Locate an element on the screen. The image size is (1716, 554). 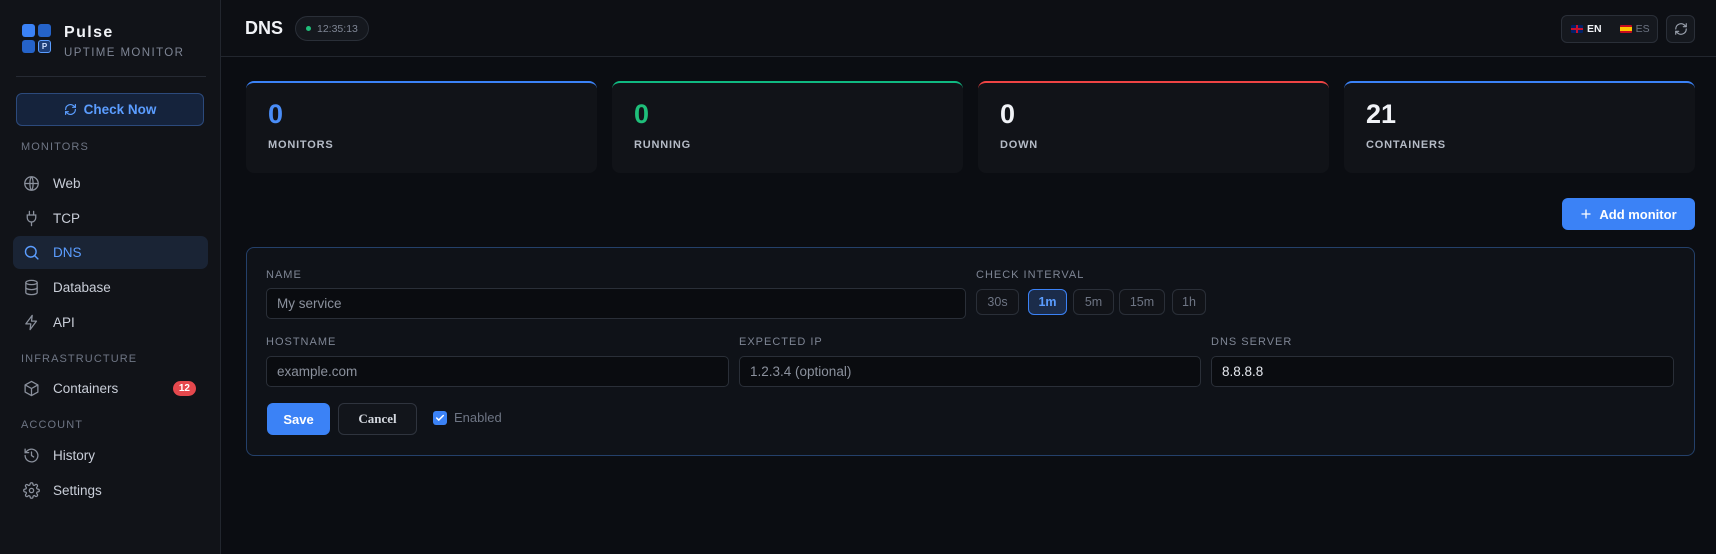
add-monitor-button: Add monitor is located at coordinates (1628, 214).